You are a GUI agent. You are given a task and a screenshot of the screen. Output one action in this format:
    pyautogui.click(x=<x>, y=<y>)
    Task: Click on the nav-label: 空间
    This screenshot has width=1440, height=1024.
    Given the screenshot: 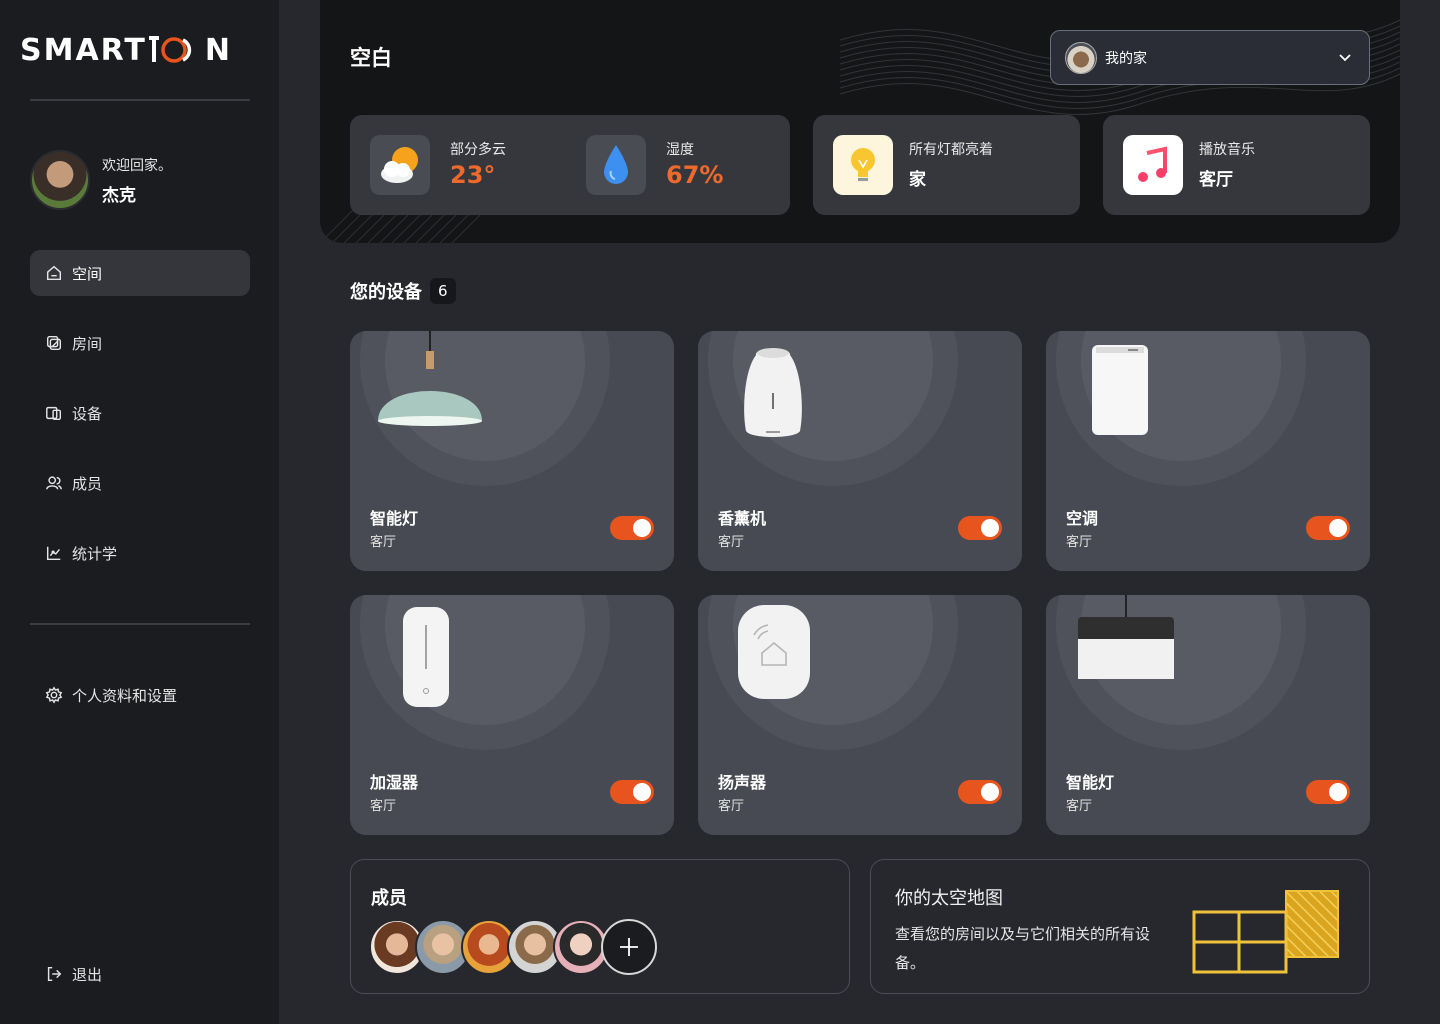 What is the action you would take?
    pyautogui.click(x=87, y=273)
    